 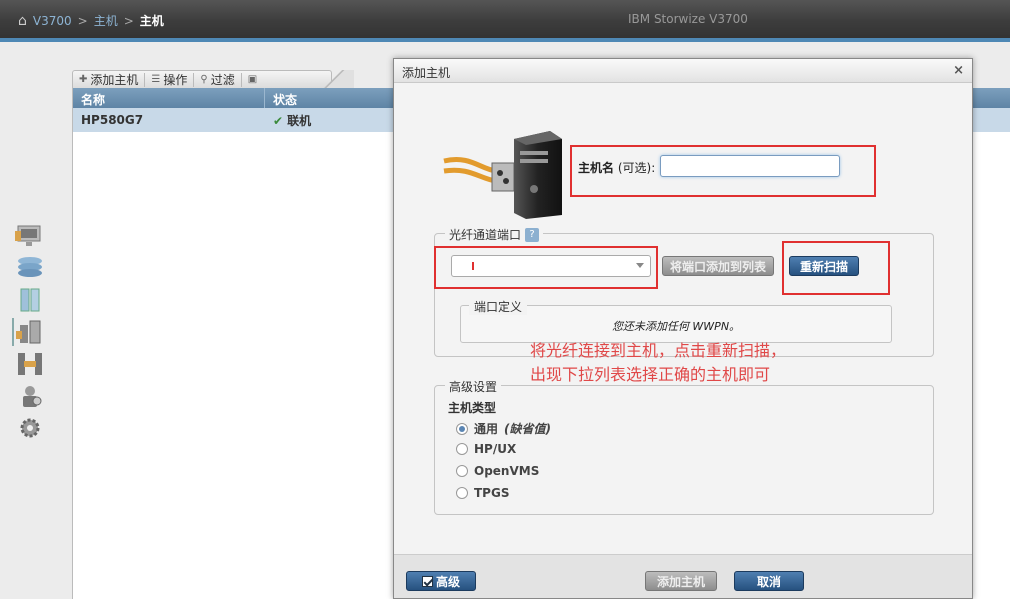 I want to click on host-name-cell: HP580G7, so click(x=112, y=120).